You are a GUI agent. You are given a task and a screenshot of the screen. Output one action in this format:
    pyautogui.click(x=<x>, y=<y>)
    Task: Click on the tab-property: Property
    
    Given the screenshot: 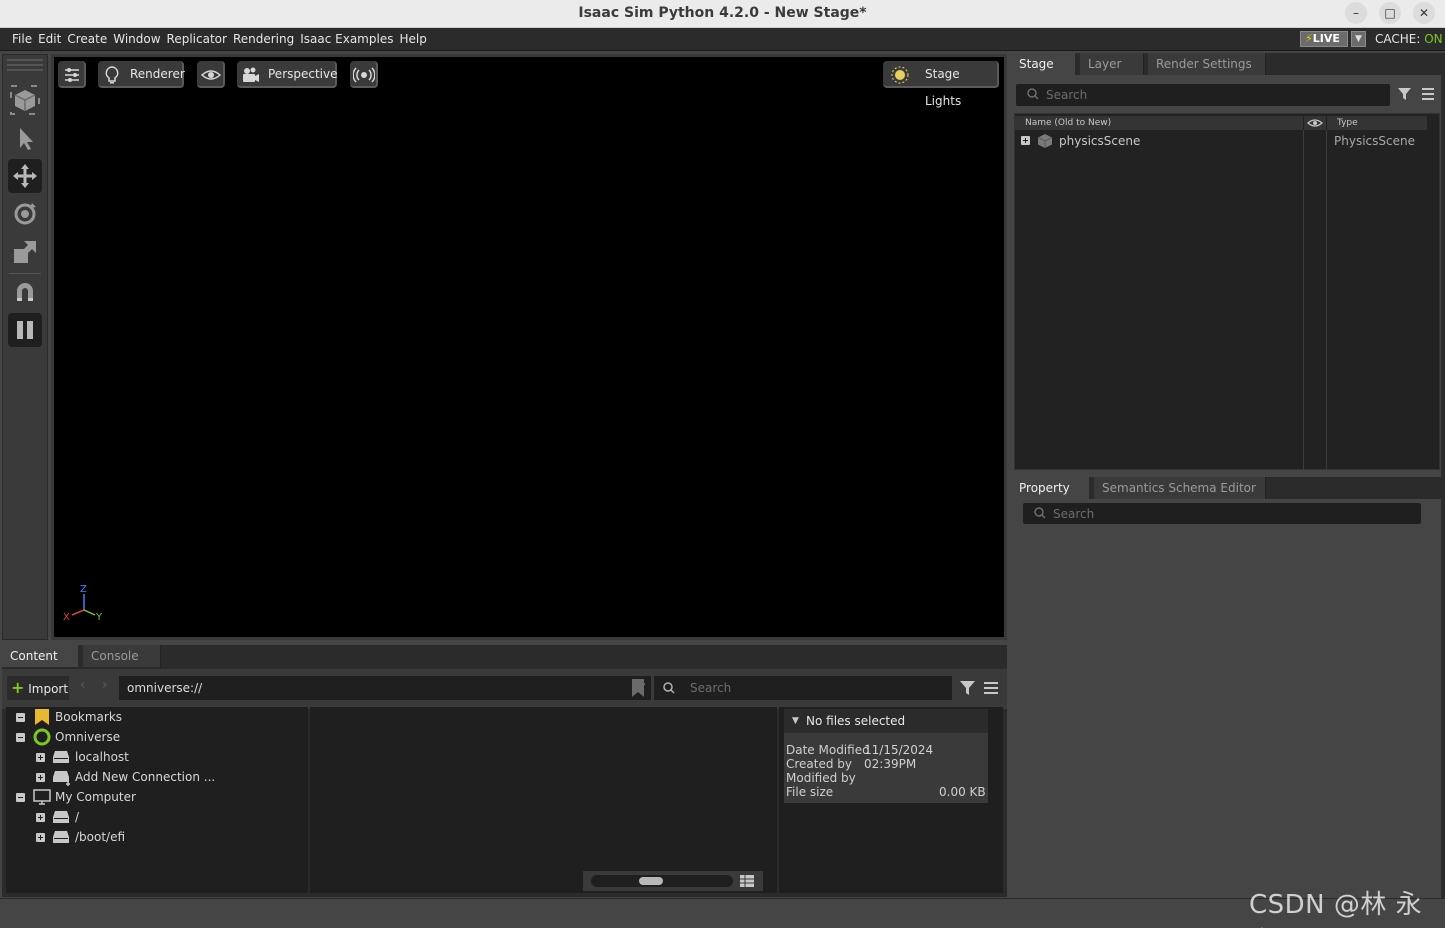 What is the action you would take?
    pyautogui.click(x=1050, y=488)
    